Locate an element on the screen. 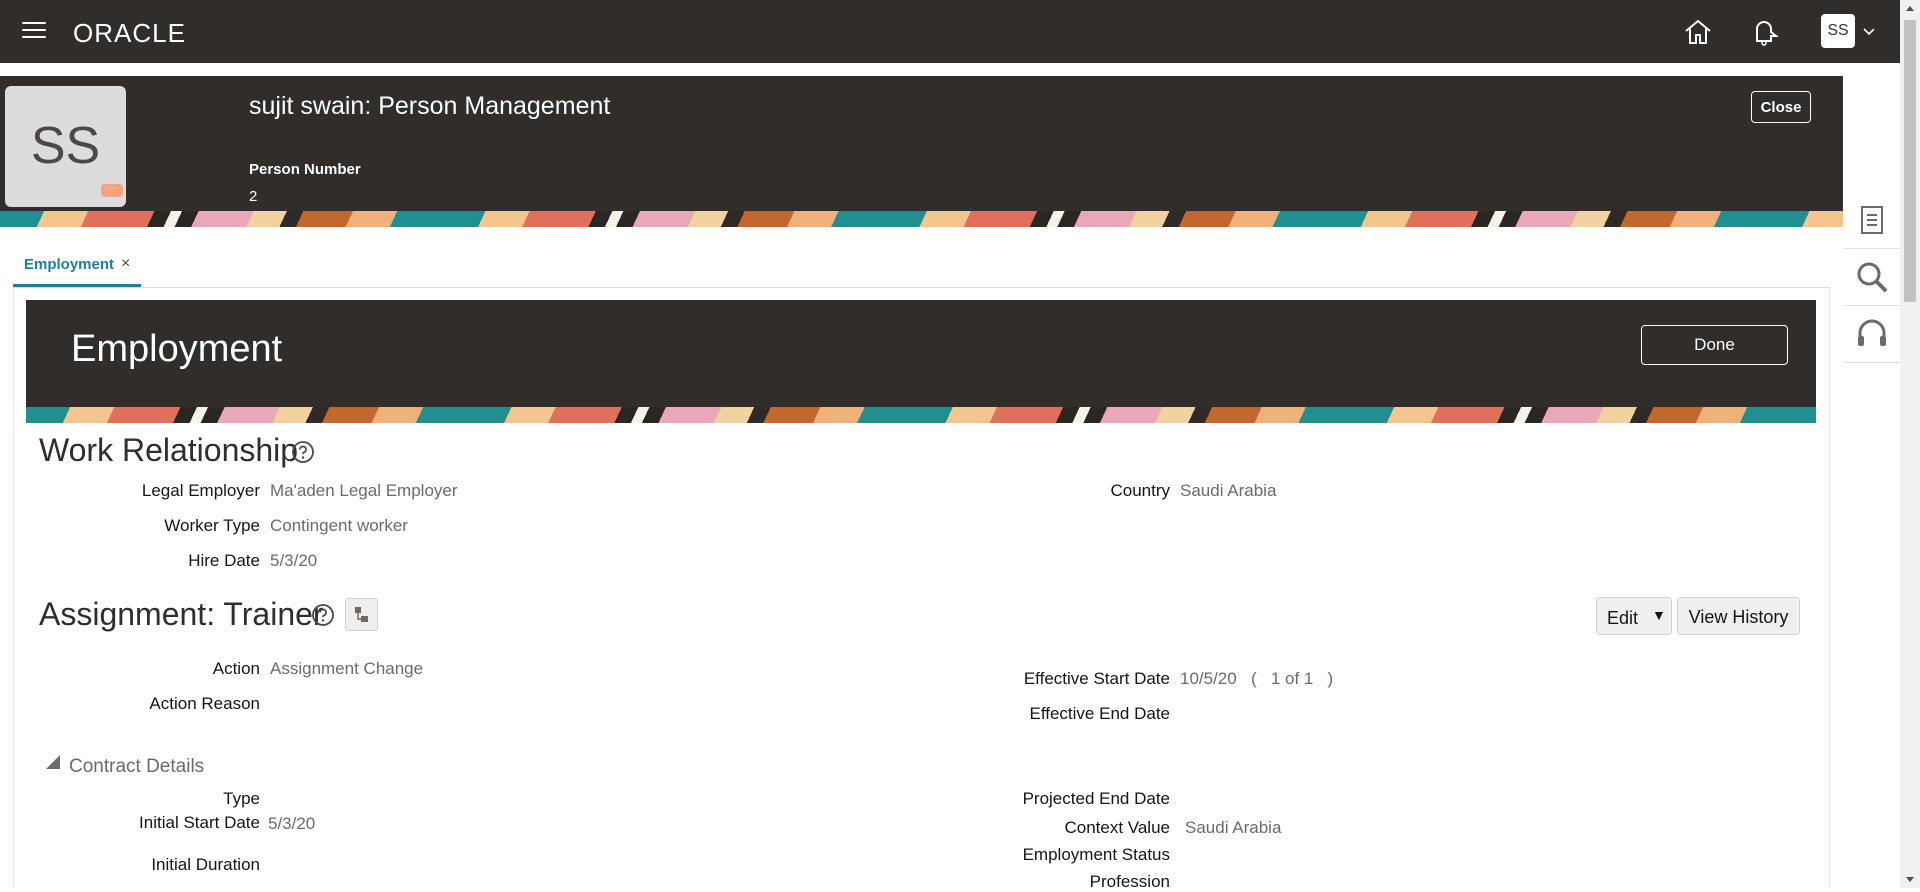  assignment-heading: Assignment: Trainer is located at coordinates (181, 614).